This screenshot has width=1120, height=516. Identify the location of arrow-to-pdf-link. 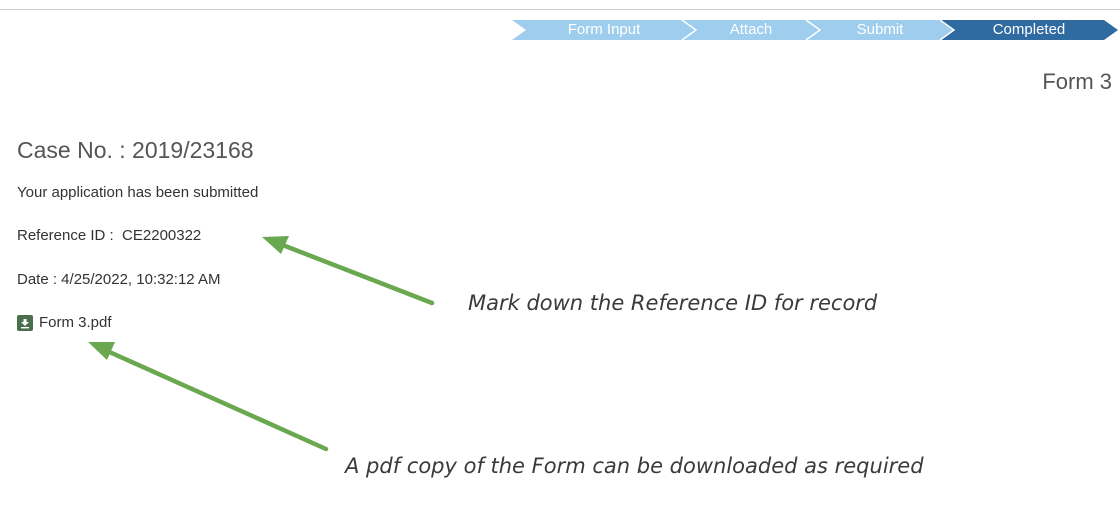
(208, 397).